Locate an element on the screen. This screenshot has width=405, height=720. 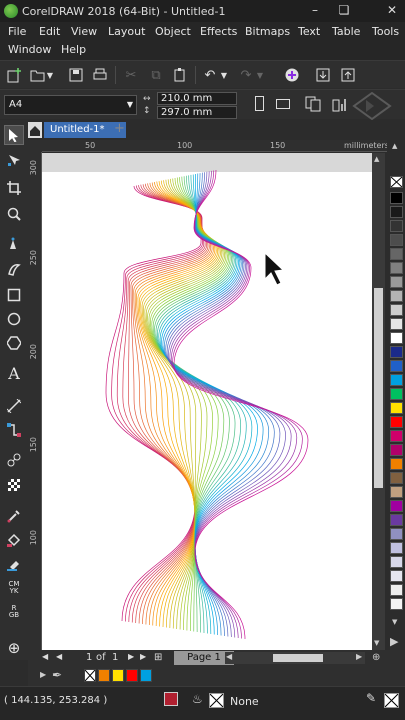
menu-window: Window is located at coordinates (29, 49).